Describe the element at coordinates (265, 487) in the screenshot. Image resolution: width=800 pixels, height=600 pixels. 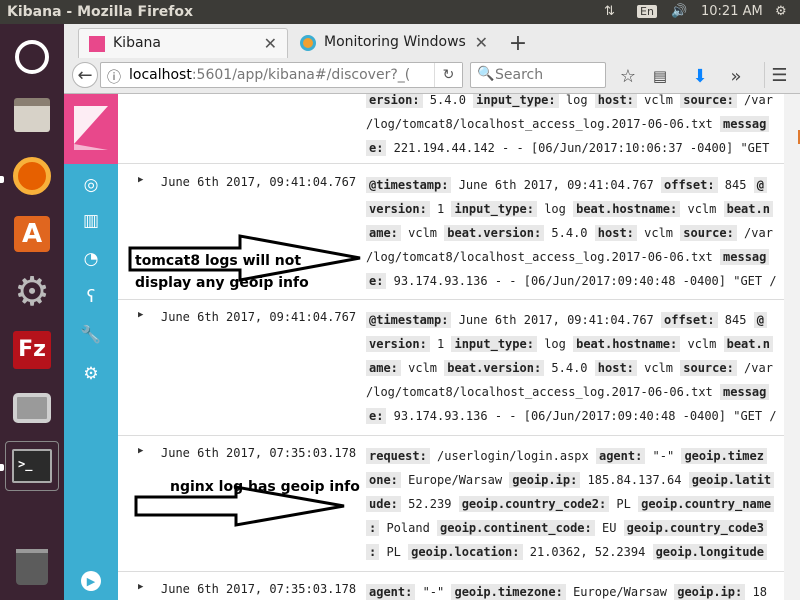
I see `nginx-annotation: nginx log has geoip info` at that location.